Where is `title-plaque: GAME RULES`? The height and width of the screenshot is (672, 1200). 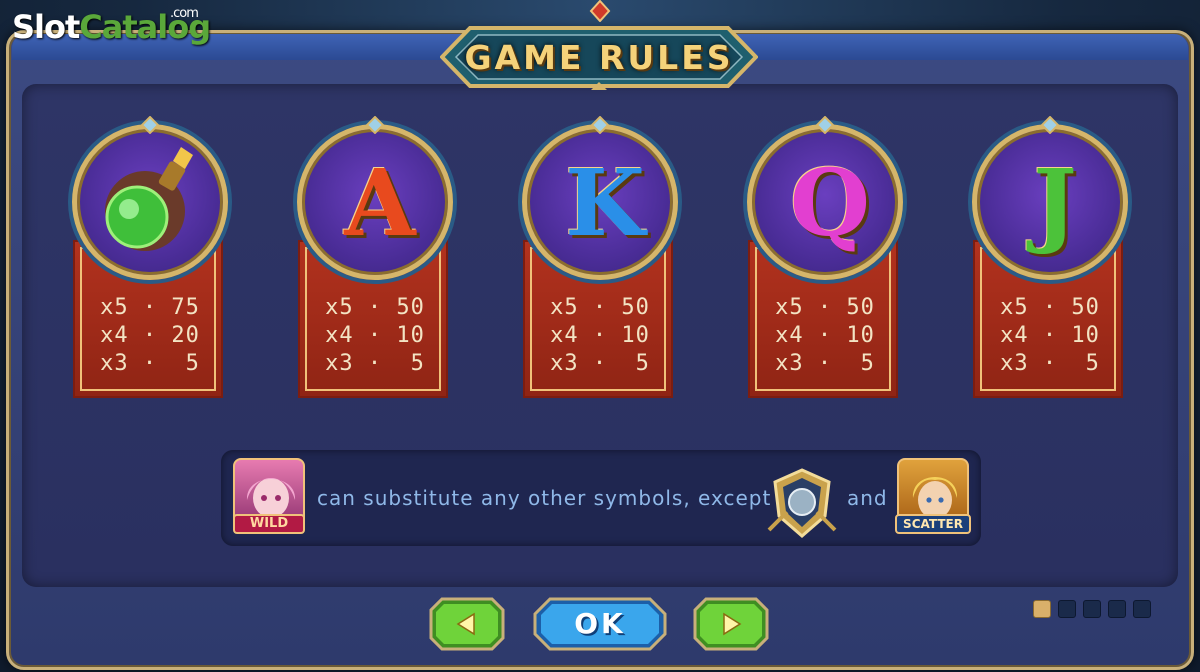 title-plaque: GAME RULES is located at coordinates (599, 57).